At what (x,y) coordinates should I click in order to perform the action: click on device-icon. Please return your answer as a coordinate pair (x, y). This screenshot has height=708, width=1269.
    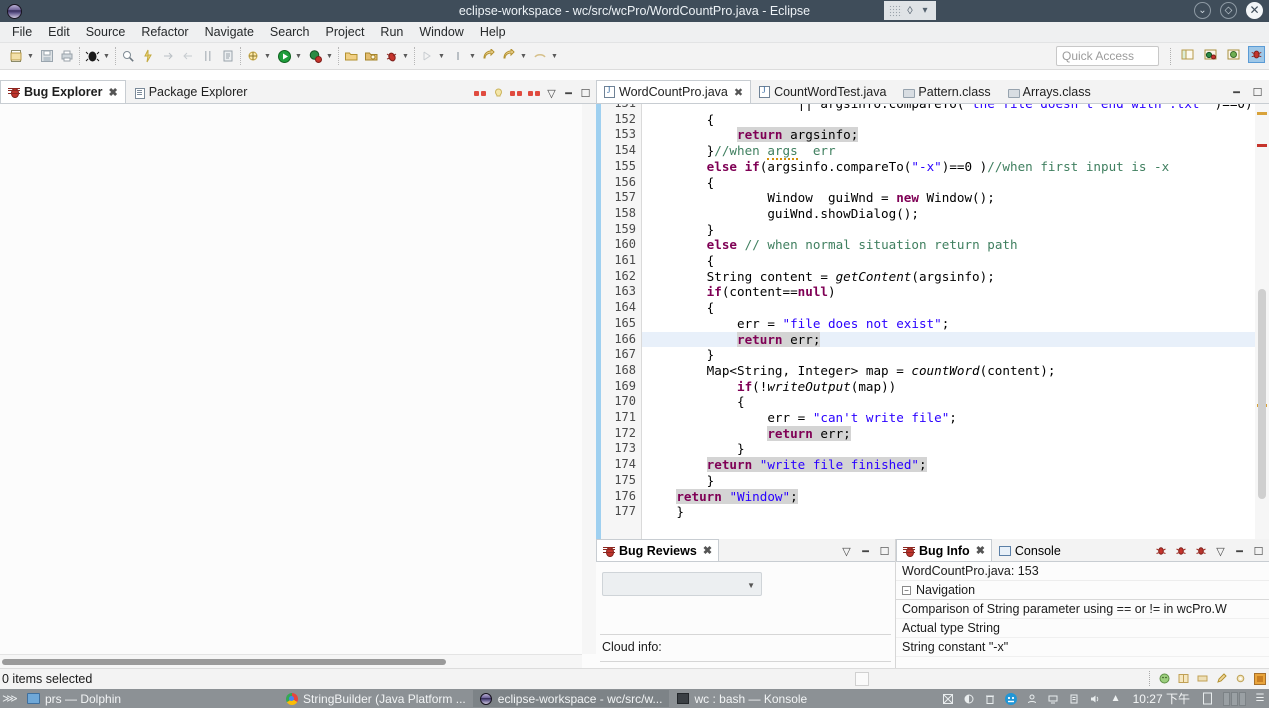
    Looking at the image, I should click on (1207, 699).